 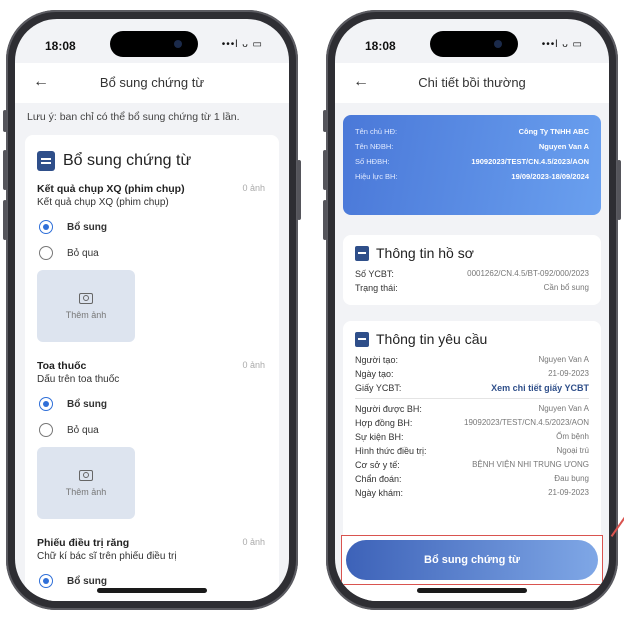 I want to click on page-title: Bổ sung chứng từ, so click(x=152, y=82).